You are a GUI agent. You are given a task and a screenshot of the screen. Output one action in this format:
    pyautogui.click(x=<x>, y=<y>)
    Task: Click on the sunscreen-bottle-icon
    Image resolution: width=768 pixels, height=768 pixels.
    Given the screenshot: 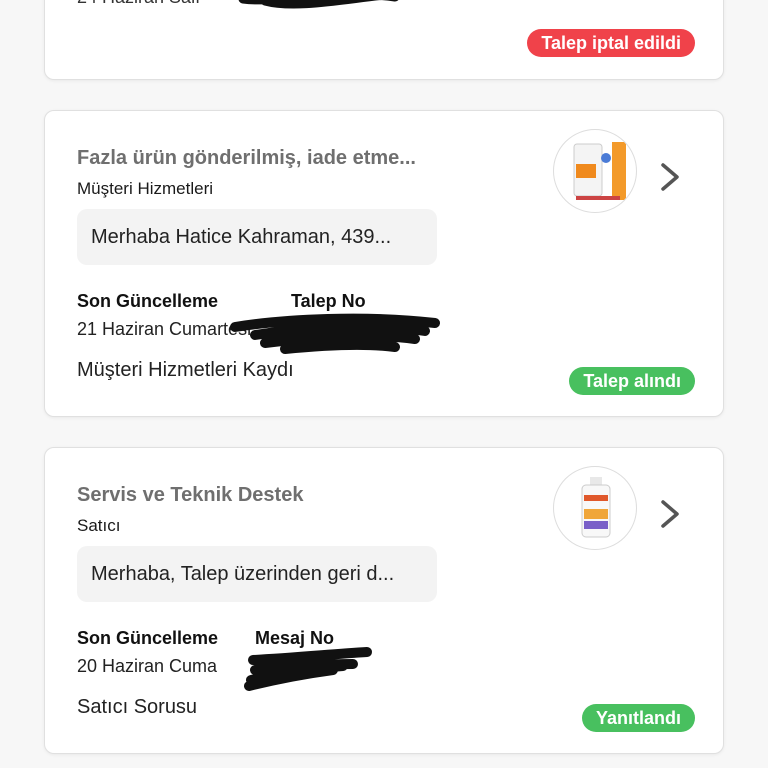 What is the action you would take?
    pyautogui.click(x=596, y=507)
    